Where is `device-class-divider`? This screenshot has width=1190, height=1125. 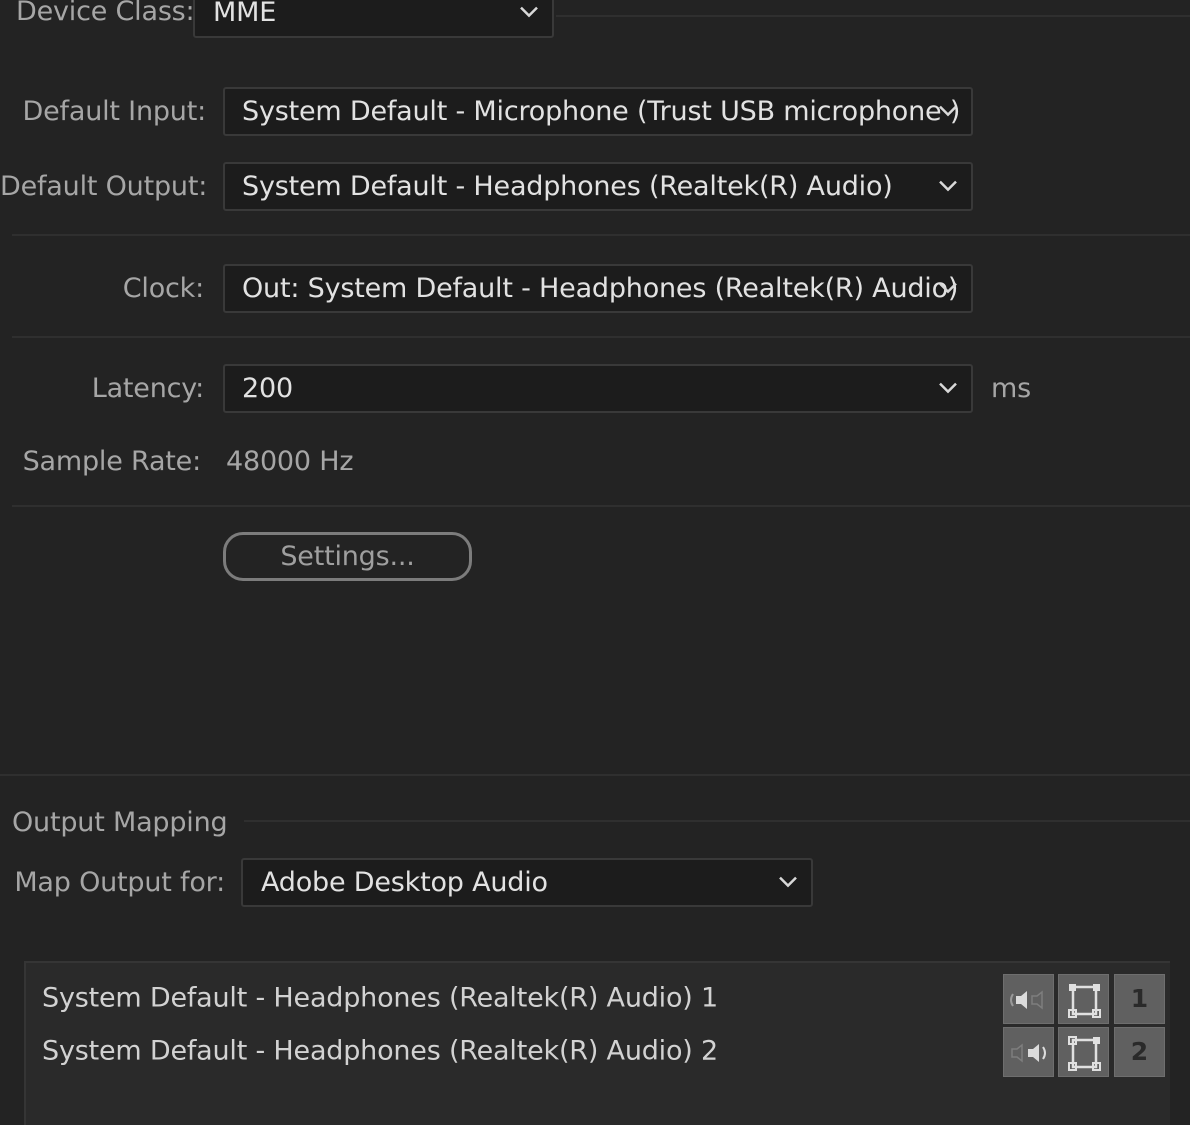
device-class-divider is located at coordinates (873, 16).